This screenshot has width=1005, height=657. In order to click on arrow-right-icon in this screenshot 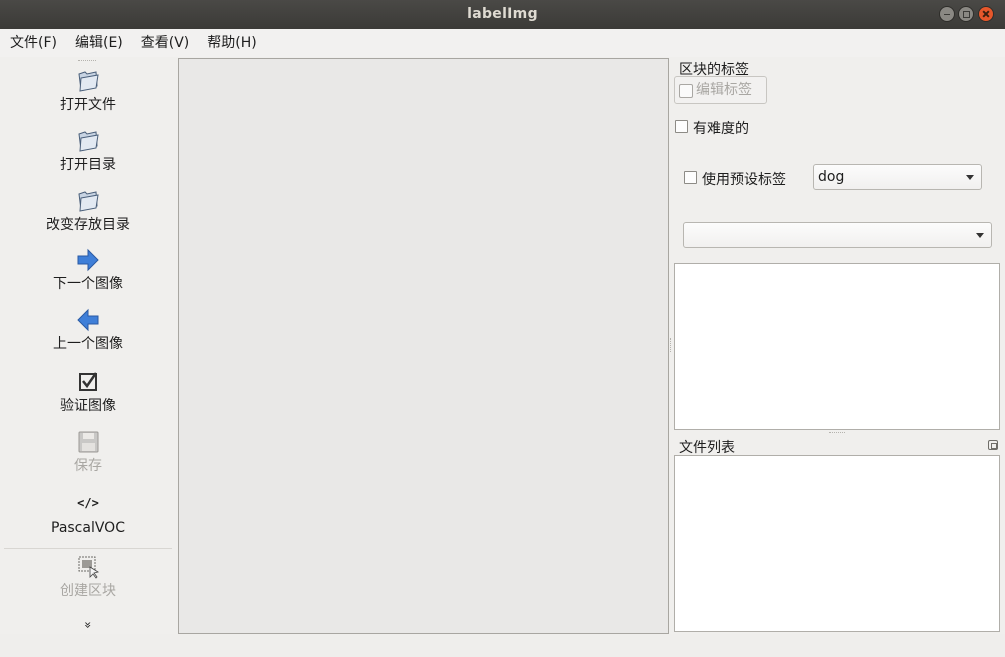, I will do `click(88, 260)`.